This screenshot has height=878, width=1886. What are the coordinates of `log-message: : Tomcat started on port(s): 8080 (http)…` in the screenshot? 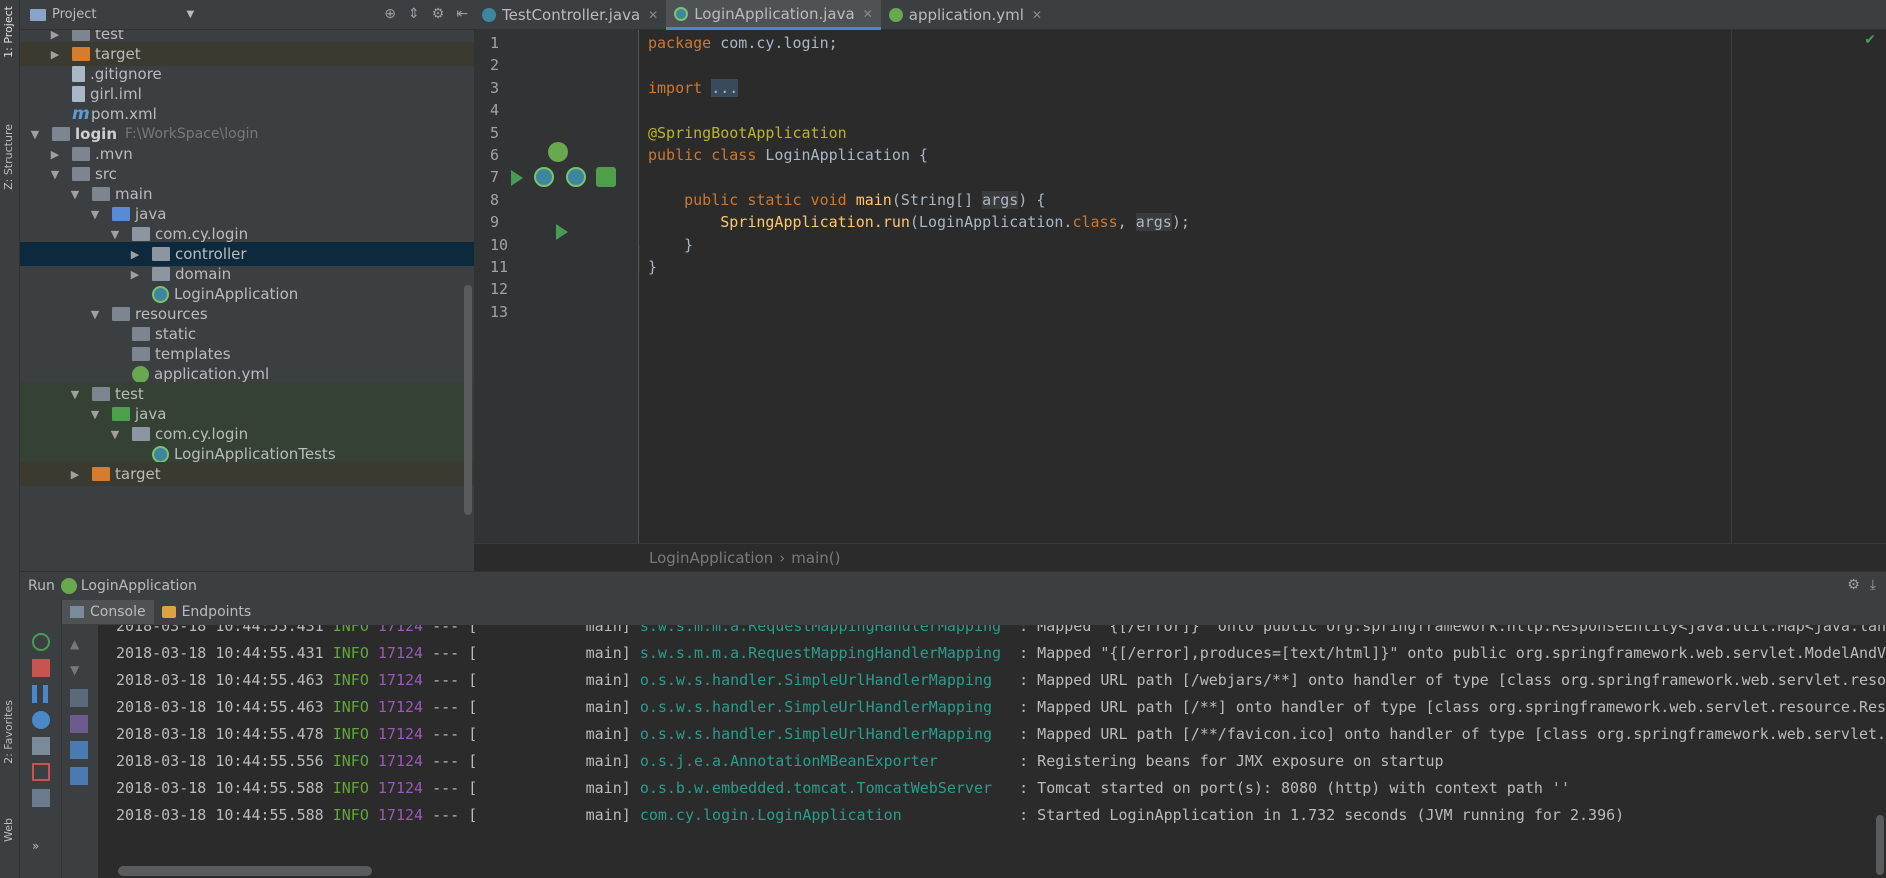 It's located at (1290, 788).